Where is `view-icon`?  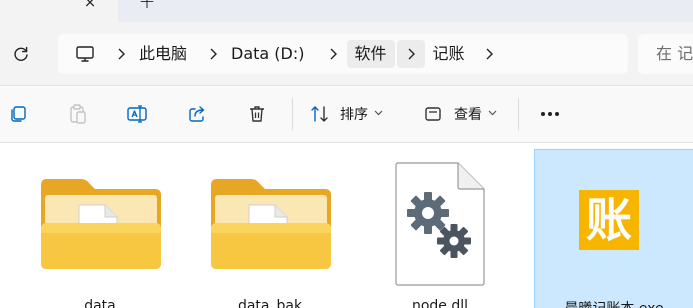 view-icon is located at coordinates (433, 114).